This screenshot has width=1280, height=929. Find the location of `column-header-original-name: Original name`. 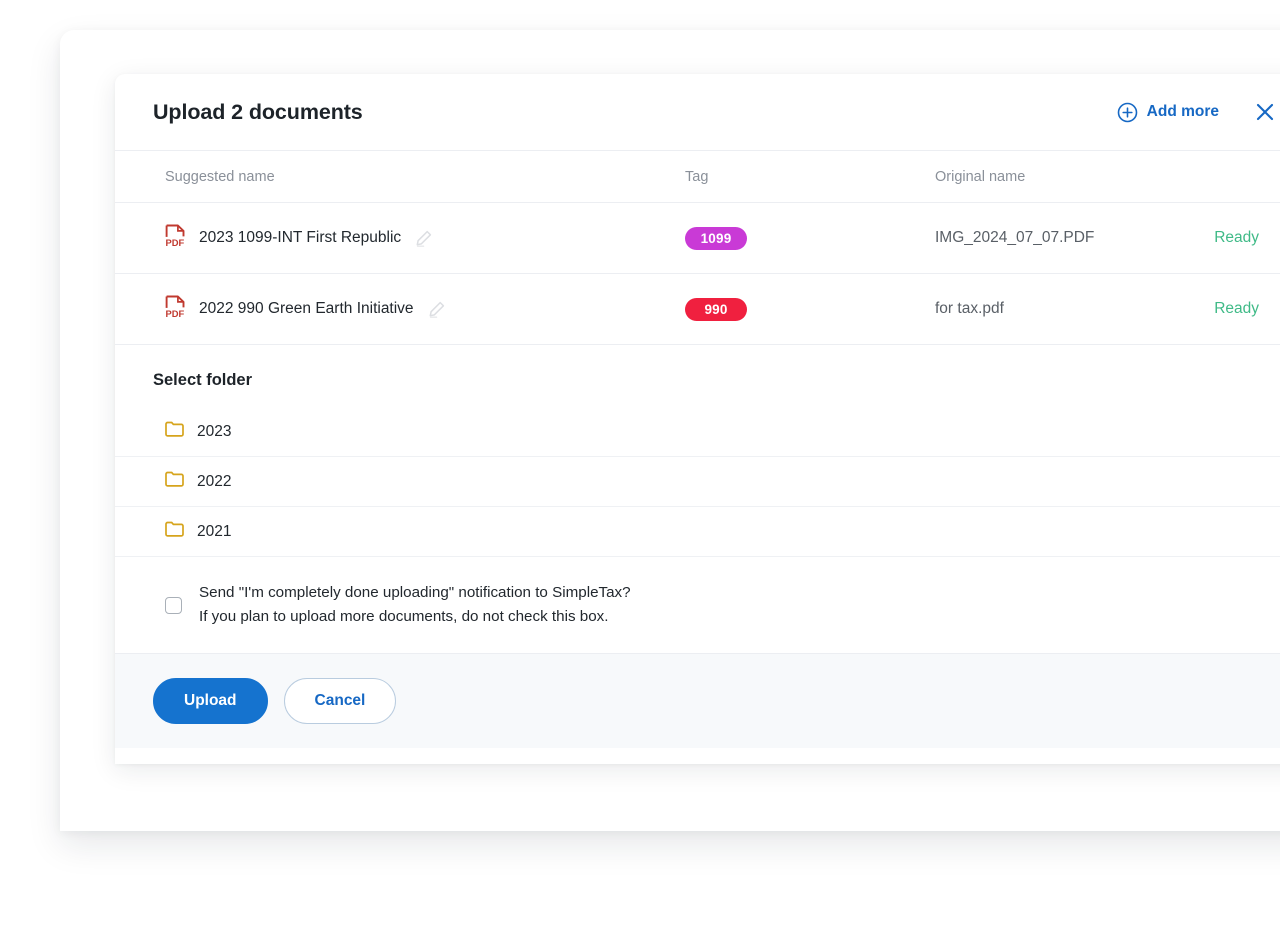

column-header-original-name: Original name is located at coordinates (980, 176).